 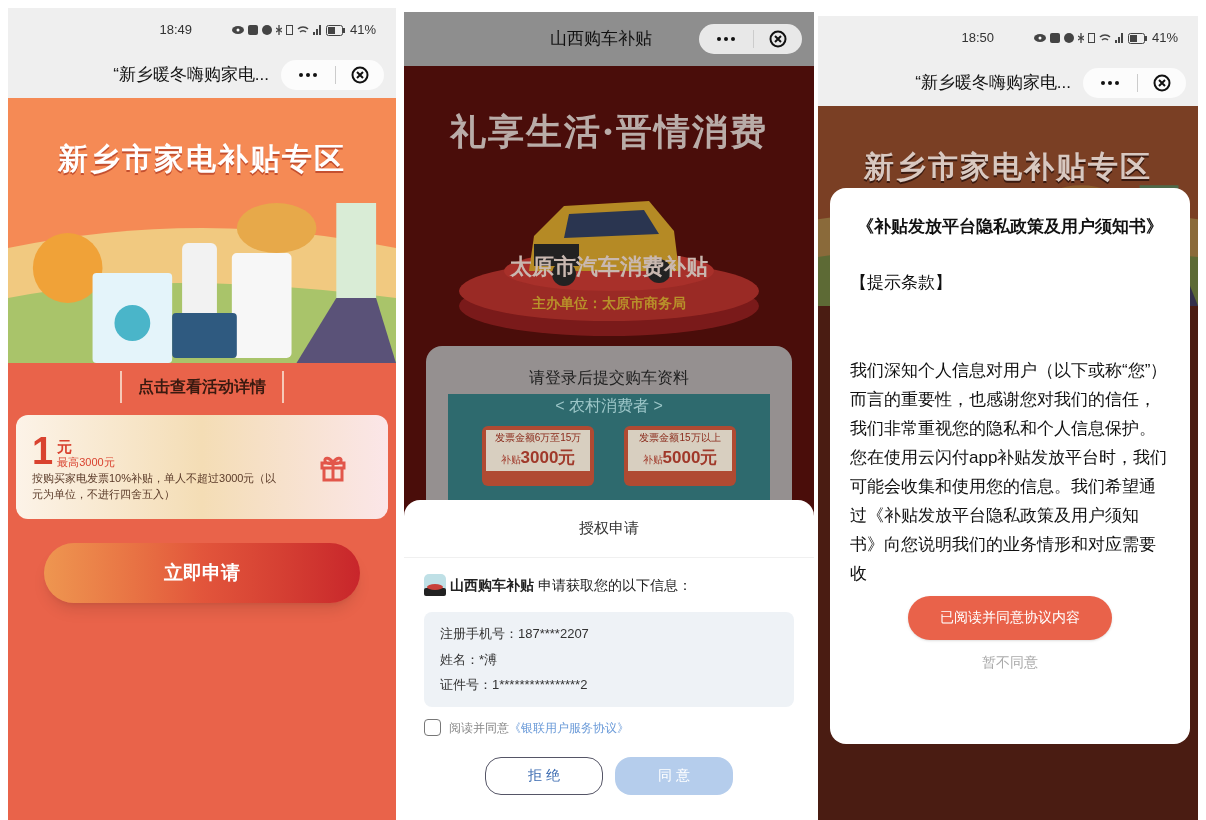 What do you see at coordinates (609, 131) in the screenshot?
I see `banner-slogan: 礼享生活·晋情消费` at bounding box center [609, 131].